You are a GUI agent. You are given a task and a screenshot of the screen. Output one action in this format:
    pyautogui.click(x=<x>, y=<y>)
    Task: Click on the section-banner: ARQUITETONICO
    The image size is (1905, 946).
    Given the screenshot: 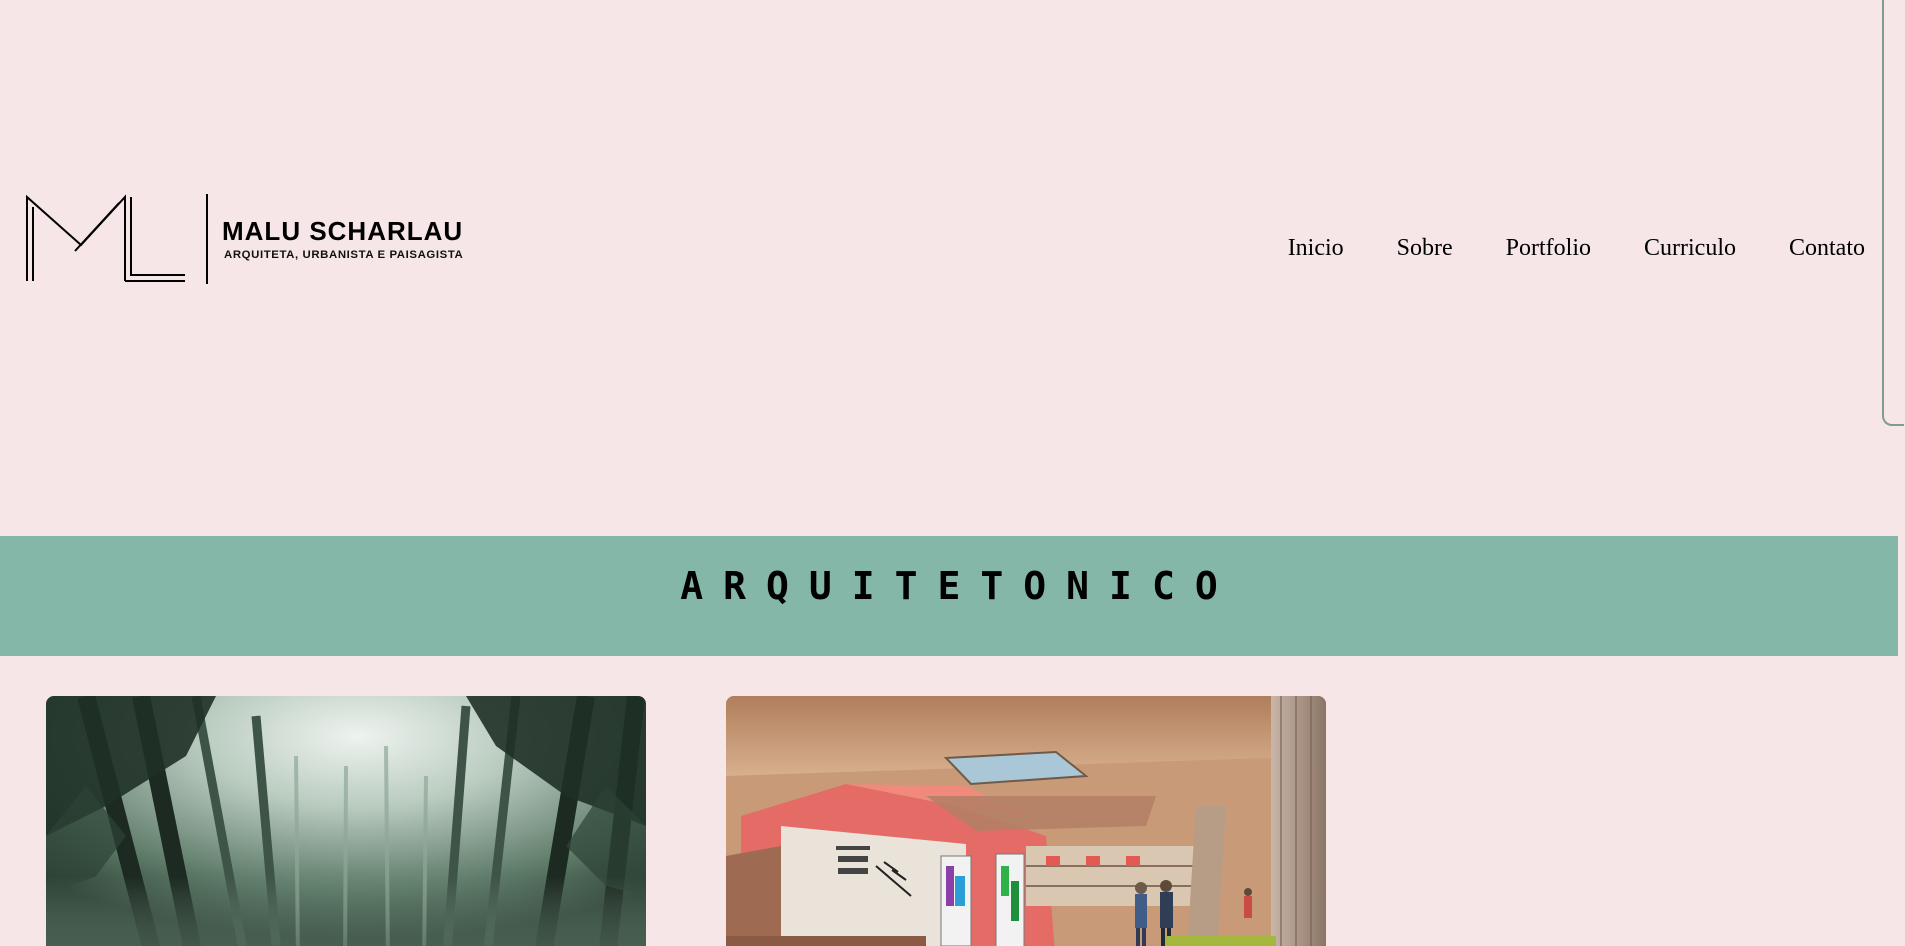 What is the action you would take?
    pyautogui.click(x=949, y=596)
    